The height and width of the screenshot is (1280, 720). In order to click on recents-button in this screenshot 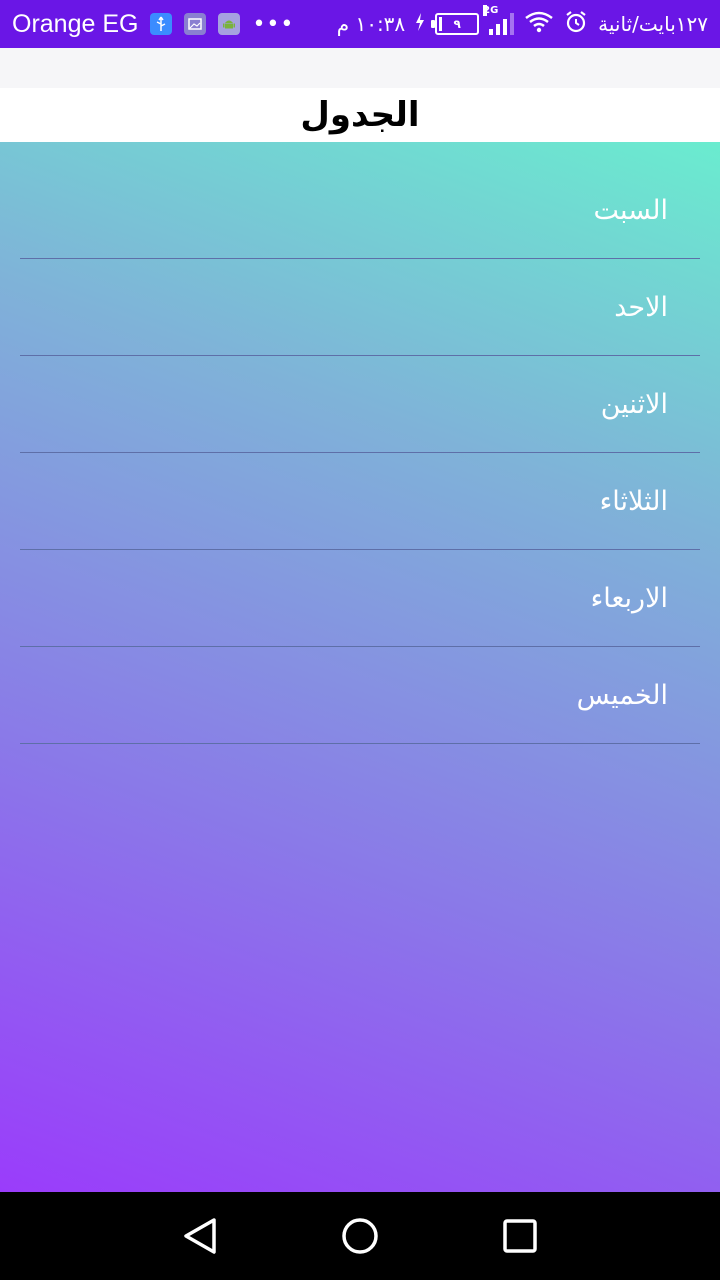, I will do `click(520, 1236)`.